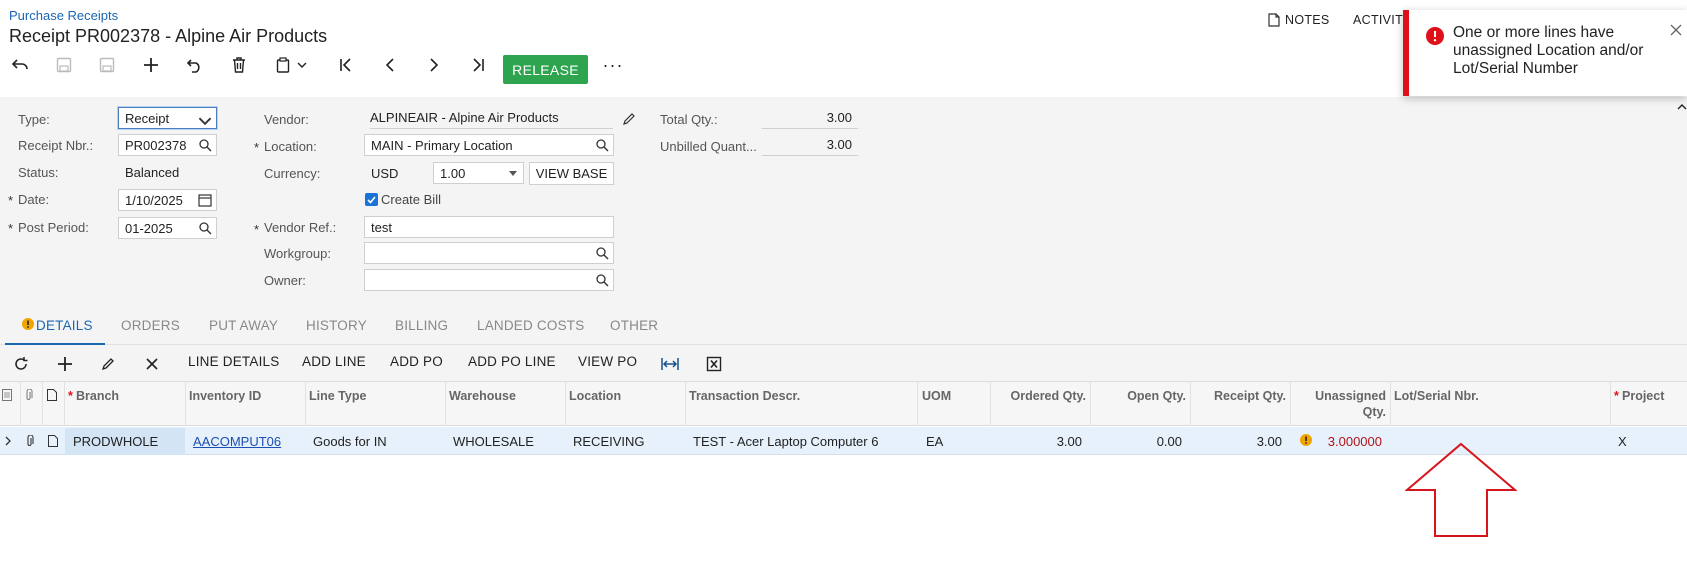 Image resolution: width=1687 pixels, height=572 pixels. What do you see at coordinates (151, 65) in the screenshot?
I see `add-button` at bounding box center [151, 65].